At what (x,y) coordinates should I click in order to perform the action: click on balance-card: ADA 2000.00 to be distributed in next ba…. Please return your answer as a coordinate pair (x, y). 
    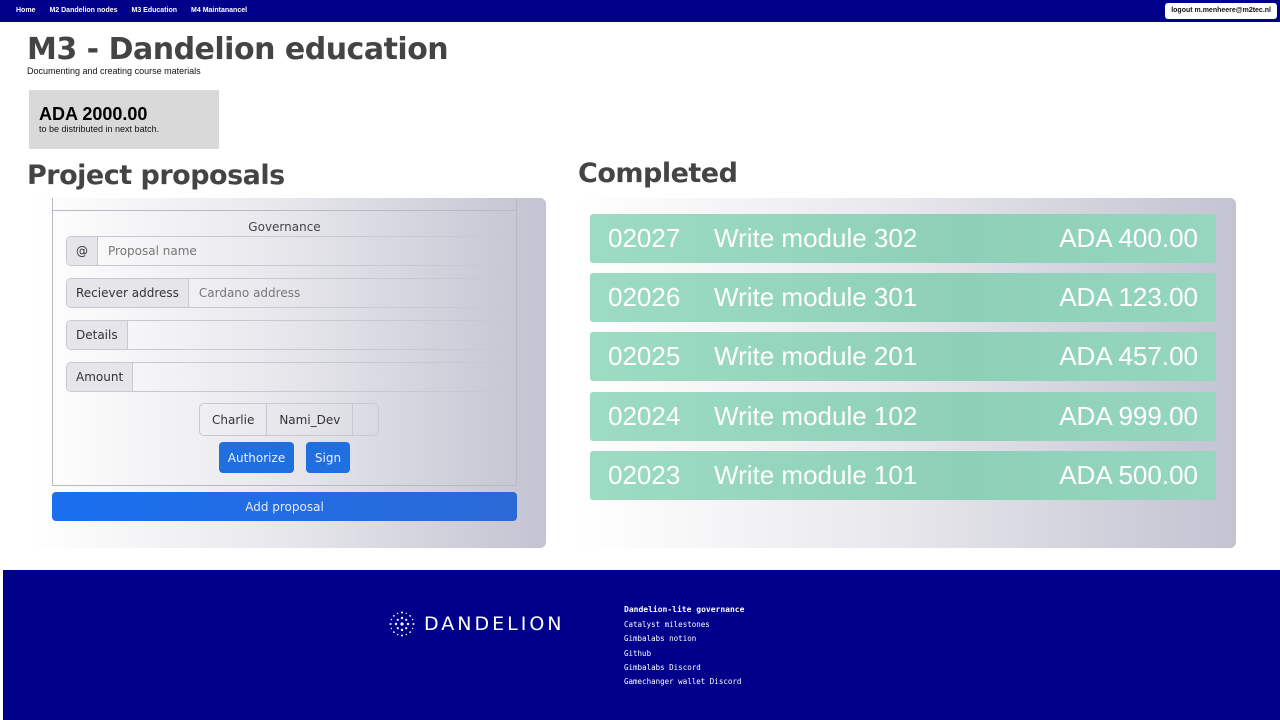
    Looking at the image, I should click on (124, 119).